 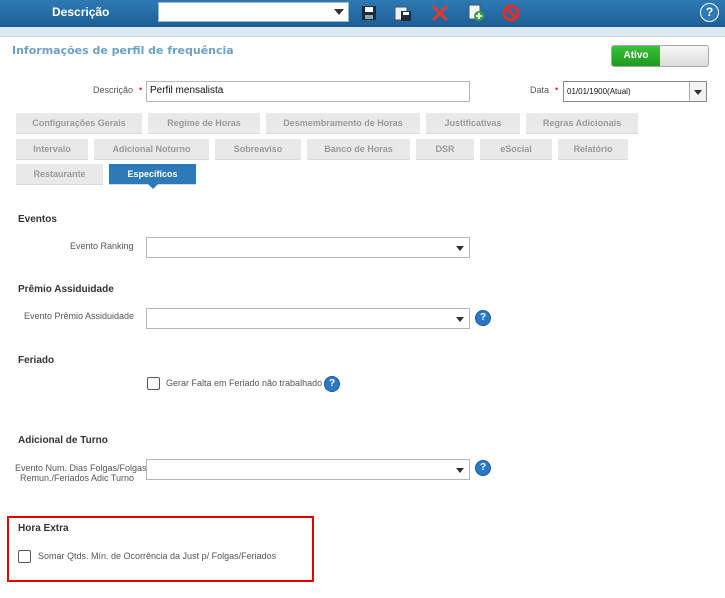 I want to click on data-label: Data, so click(x=540, y=90).